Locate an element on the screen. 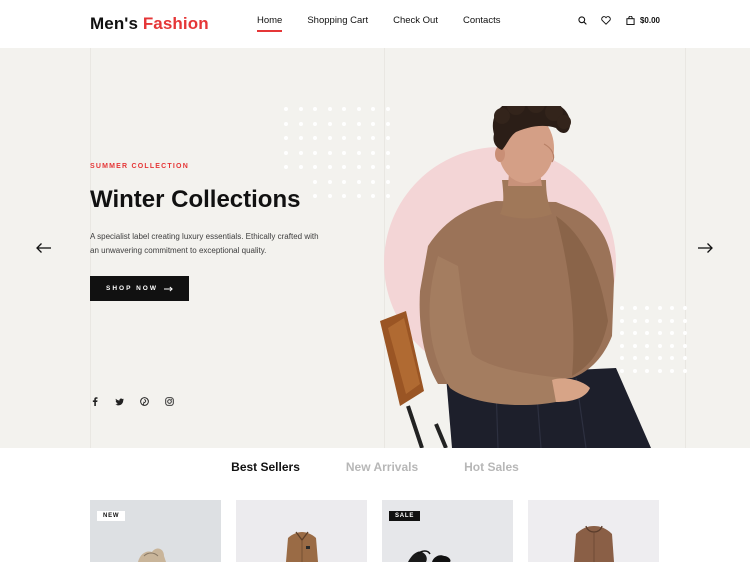  cart-total: $0.00 is located at coordinates (649, 20).